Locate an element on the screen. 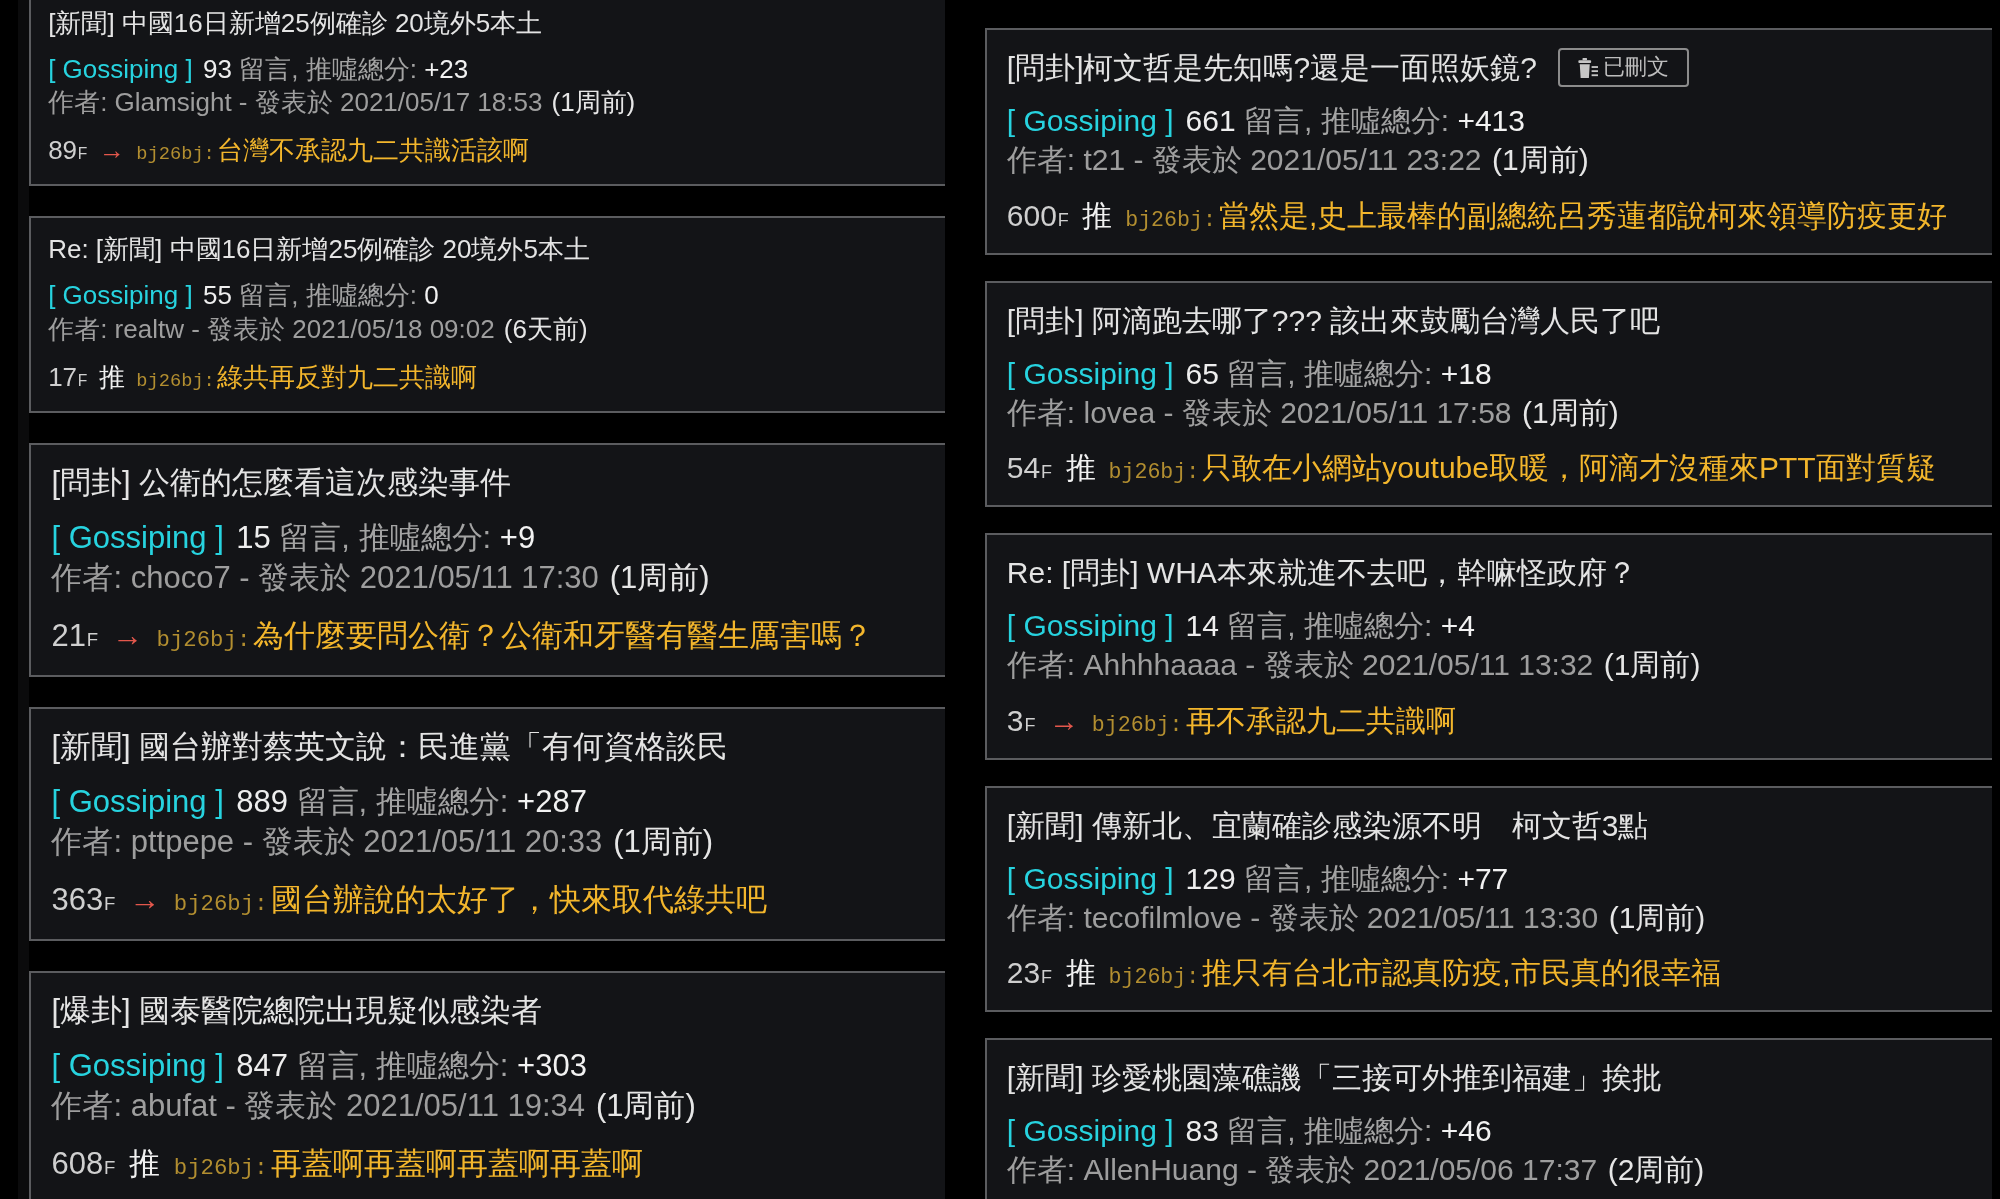 This screenshot has height=1199, width=2000. score-value: +9 is located at coordinates (517, 538).